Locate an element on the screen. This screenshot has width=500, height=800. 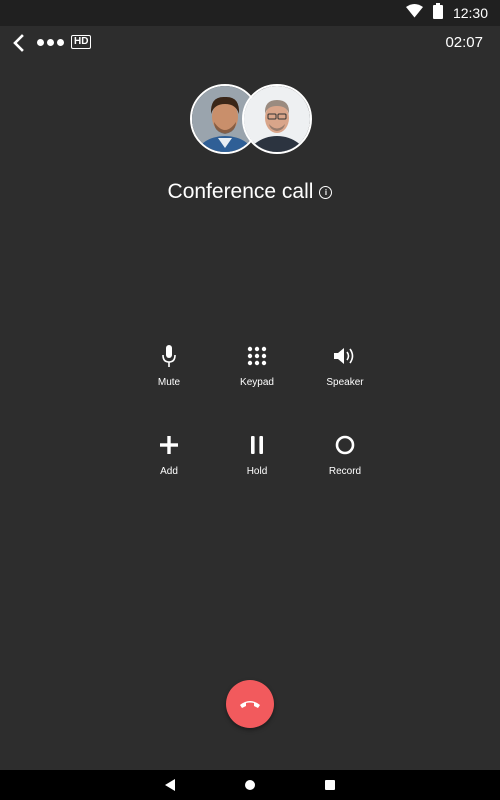
hold-label: Hold is located at coordinates (257, 471).